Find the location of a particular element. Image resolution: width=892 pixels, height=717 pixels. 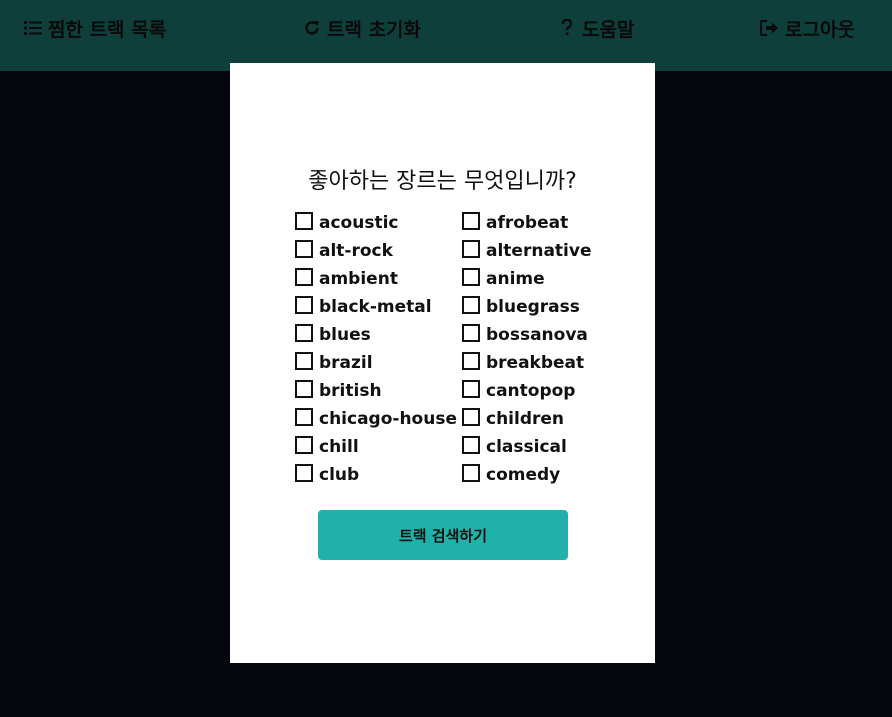

nav-reset-label: 트랙 초기화 is located at coordinates (374, 29).